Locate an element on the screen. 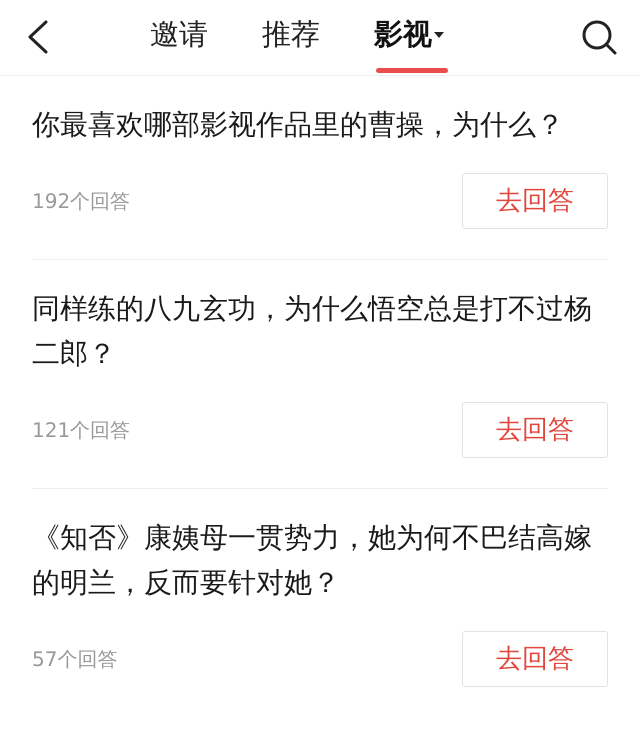 This screenshot has height=743, width=640. search-icon is located at coordinates (599, 37).